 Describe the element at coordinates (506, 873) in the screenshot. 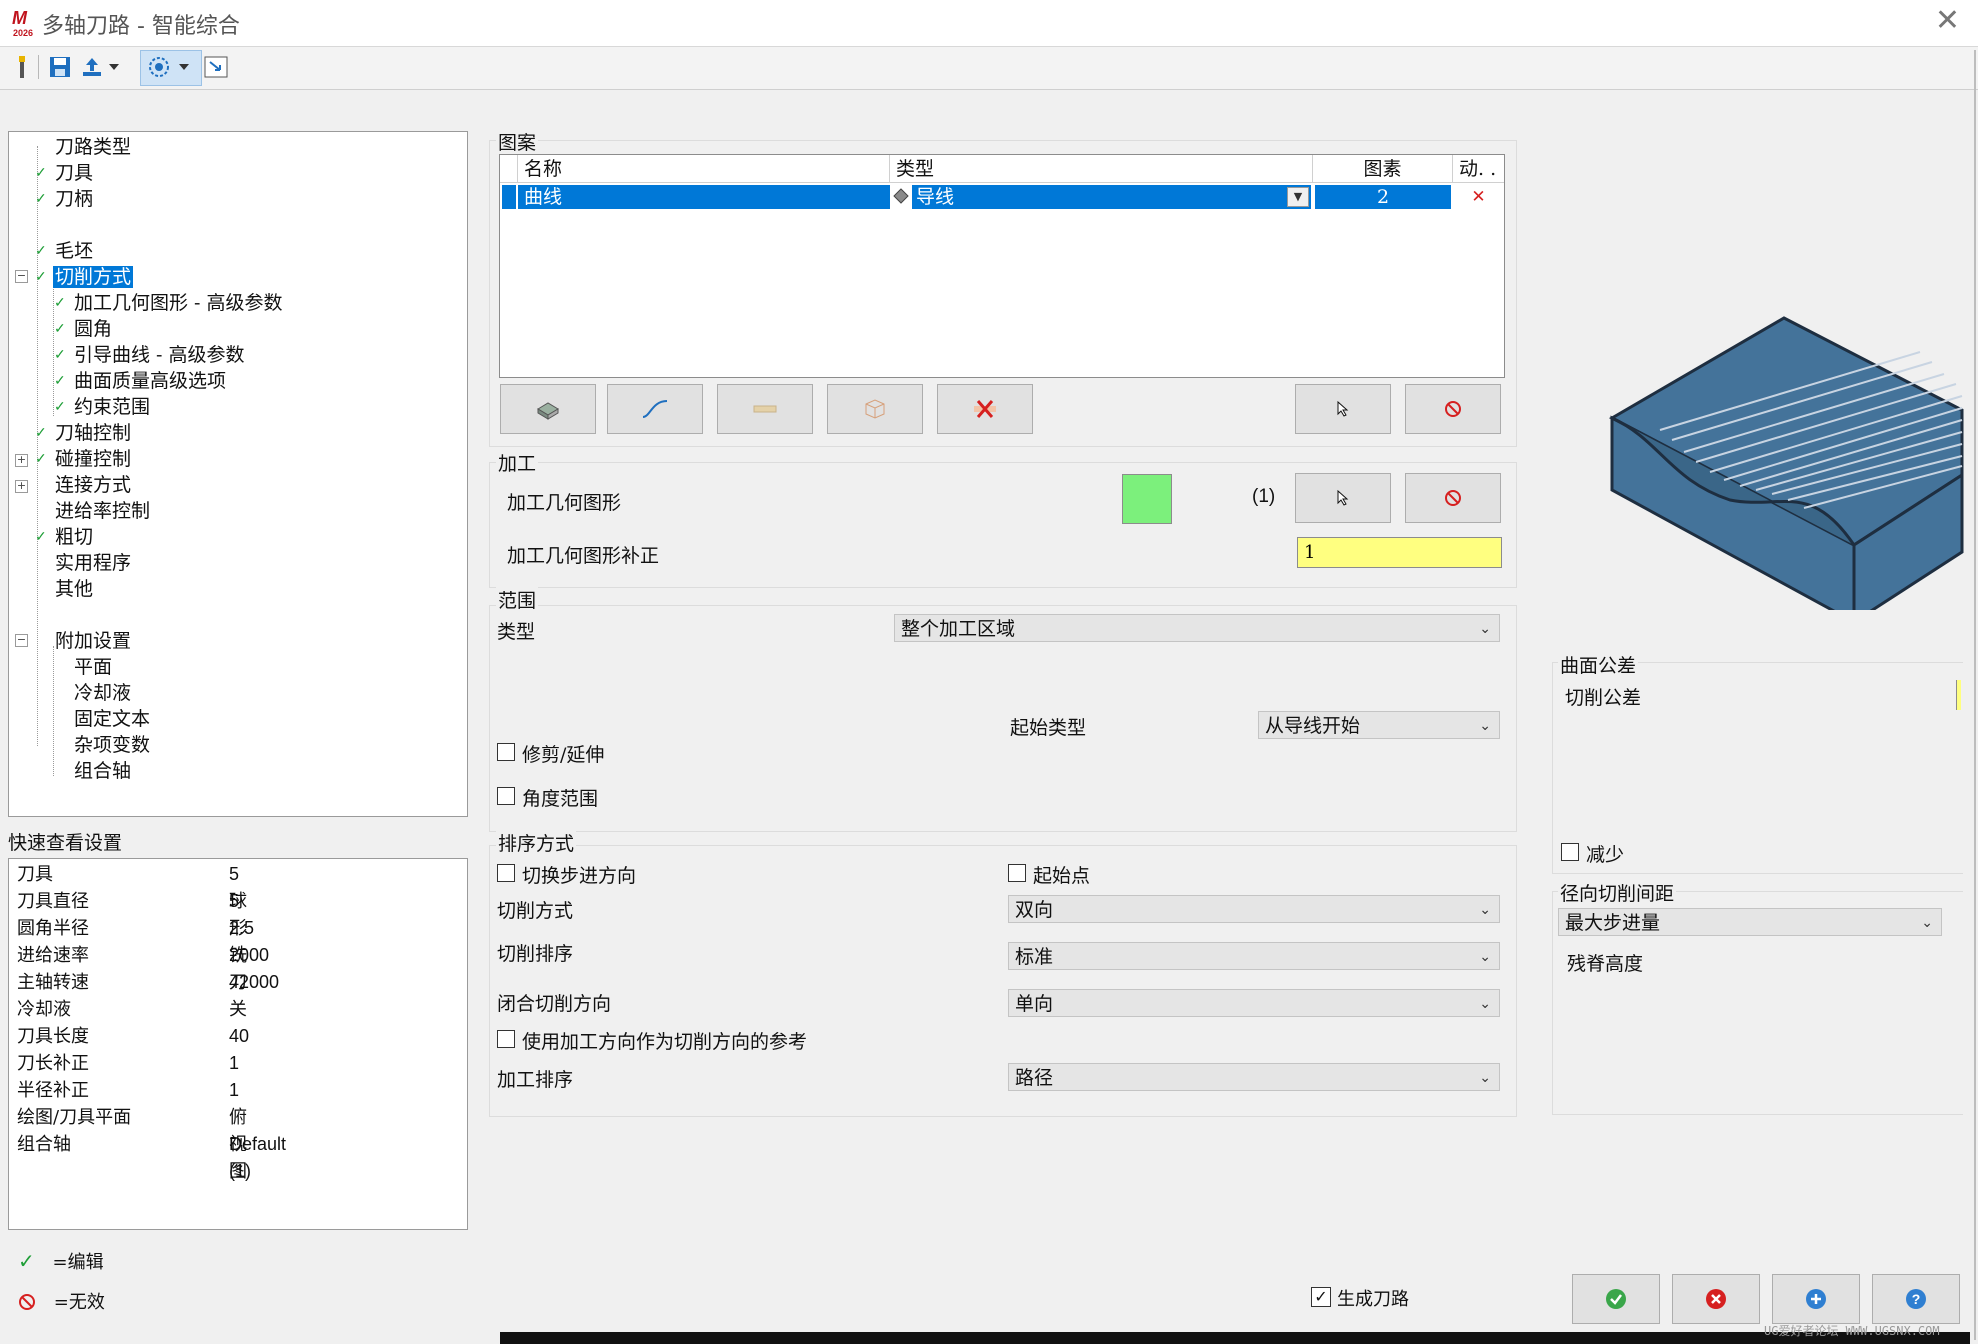

I see `switch-step-checkbox` at that location.